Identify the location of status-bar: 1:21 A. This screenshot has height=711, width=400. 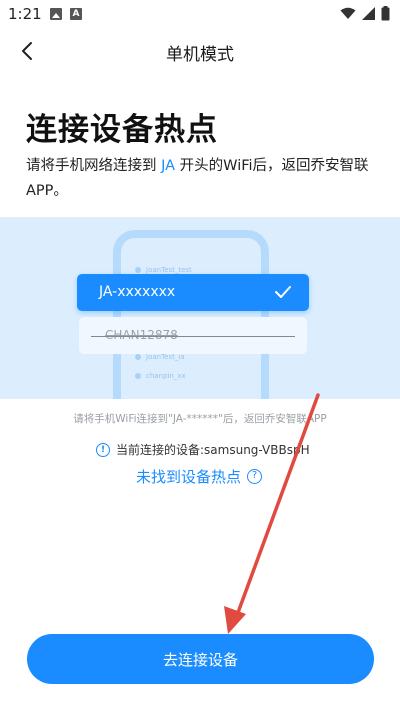
(200, 14).